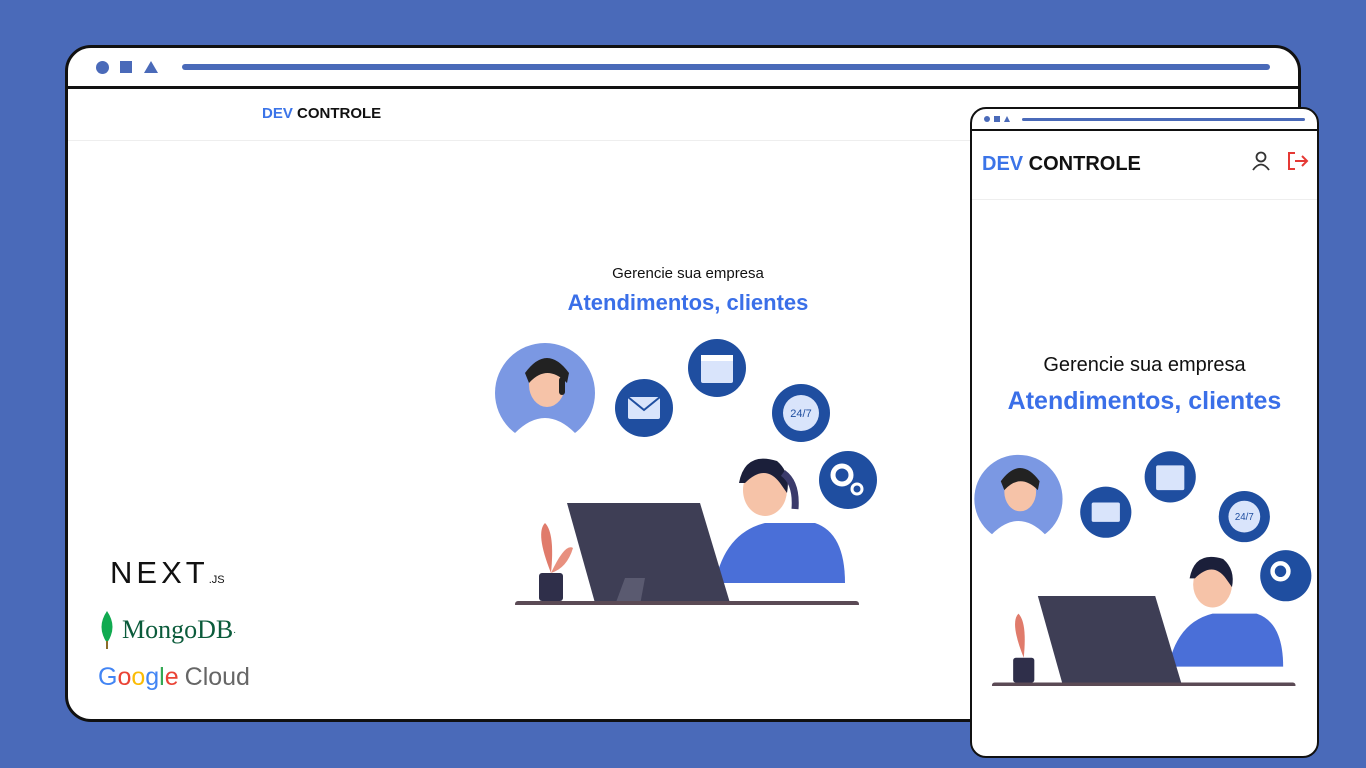 The height and width of the screenshot is (768, 1366). I want to click on user-icon, so click(1261, 161).